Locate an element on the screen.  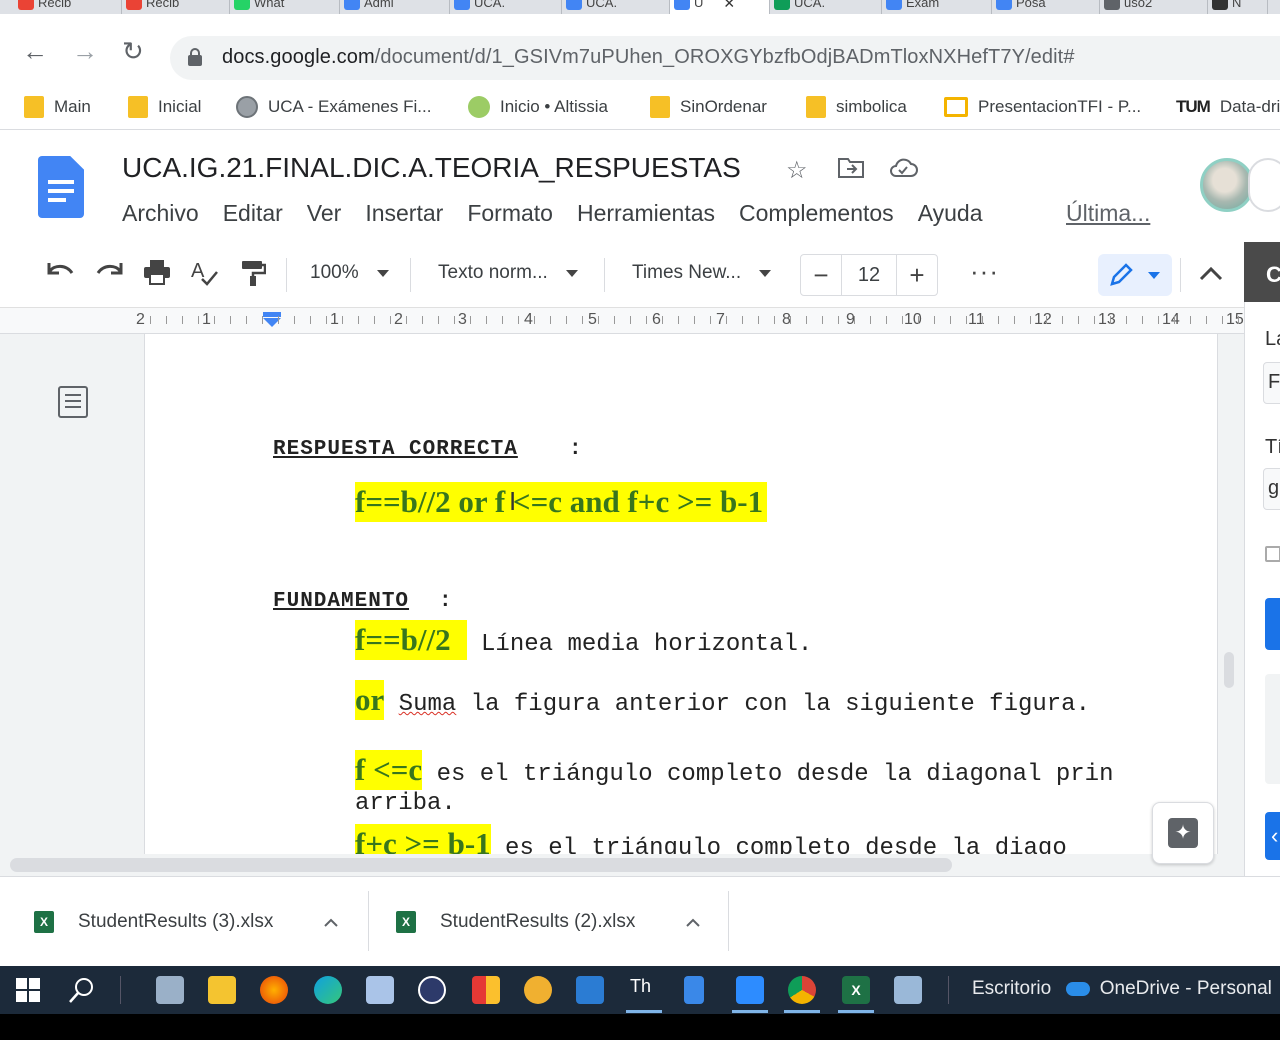
google-docs-logo-icon is located at coordinates (61, 187).